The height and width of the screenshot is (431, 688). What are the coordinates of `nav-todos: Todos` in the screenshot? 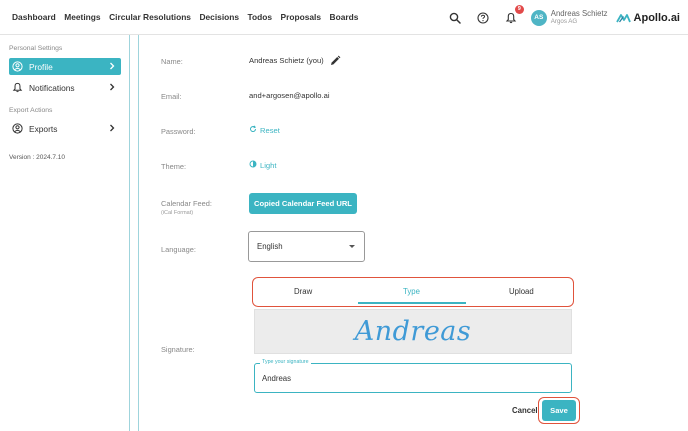 It's located at (260, 17).